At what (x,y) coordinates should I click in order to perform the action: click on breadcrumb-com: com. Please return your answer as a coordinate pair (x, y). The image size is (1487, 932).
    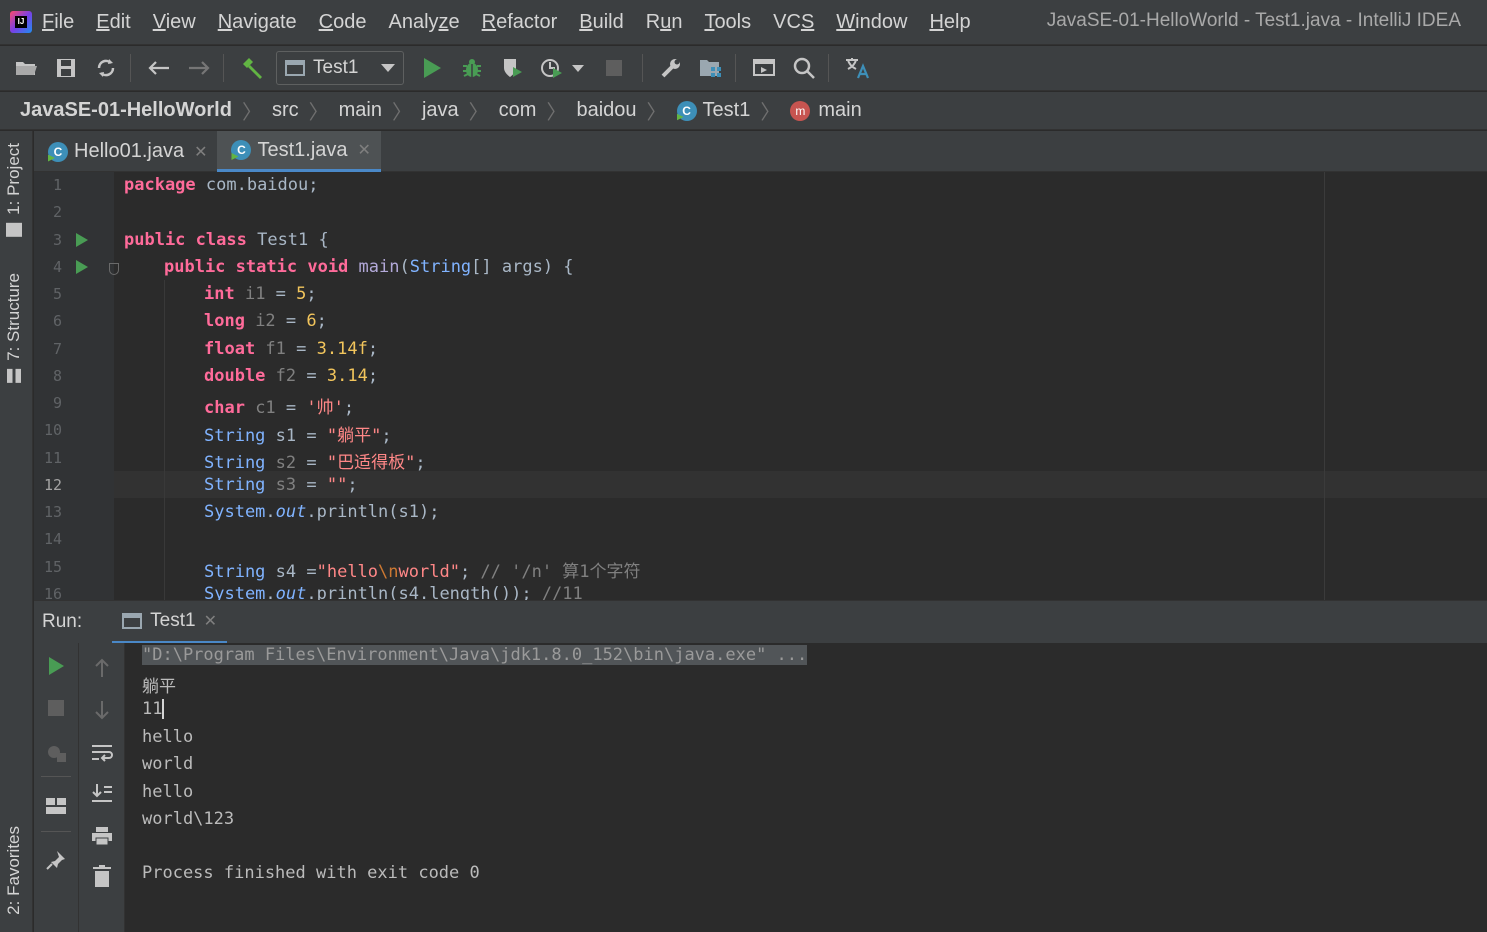
    Looking at the image, I should click on (518, 110).